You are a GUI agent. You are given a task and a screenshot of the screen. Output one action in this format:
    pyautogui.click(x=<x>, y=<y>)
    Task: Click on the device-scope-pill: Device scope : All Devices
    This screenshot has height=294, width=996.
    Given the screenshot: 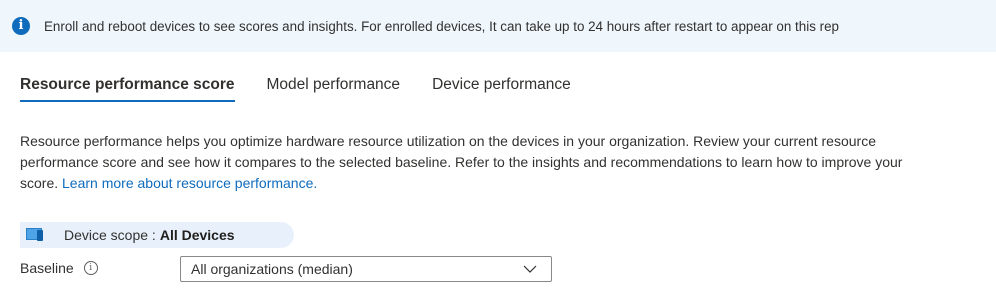 What is the action you would take?
    pyautogui.click(x=157, y=235)
    